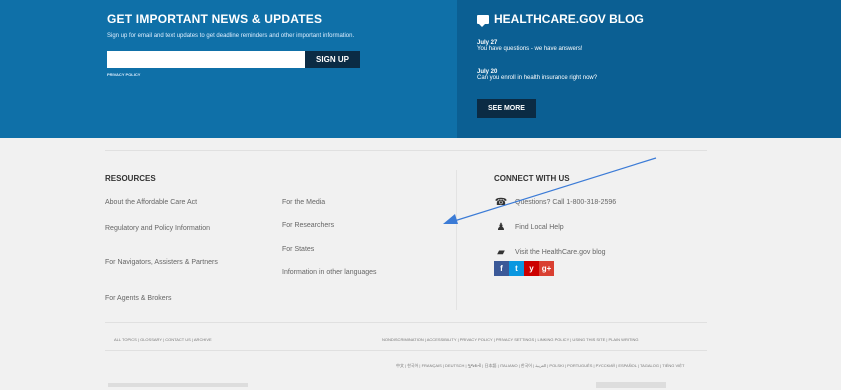  What do you see at coordinates (550, 190) in the screenshot?
I see `annotation-arrow-icon` at bounding box center [550, 190].